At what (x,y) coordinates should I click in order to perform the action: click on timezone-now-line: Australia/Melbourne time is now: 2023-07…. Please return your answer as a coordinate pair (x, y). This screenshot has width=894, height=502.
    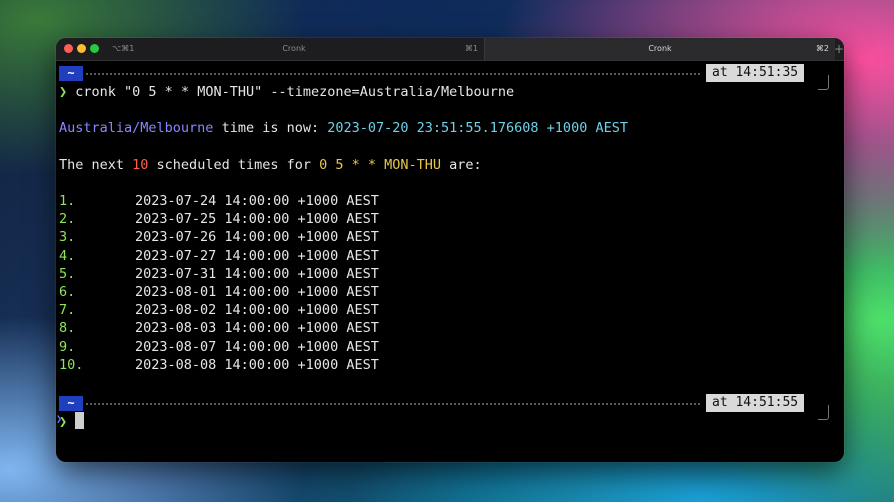
    Looking at the image, I should click on (343, 128).